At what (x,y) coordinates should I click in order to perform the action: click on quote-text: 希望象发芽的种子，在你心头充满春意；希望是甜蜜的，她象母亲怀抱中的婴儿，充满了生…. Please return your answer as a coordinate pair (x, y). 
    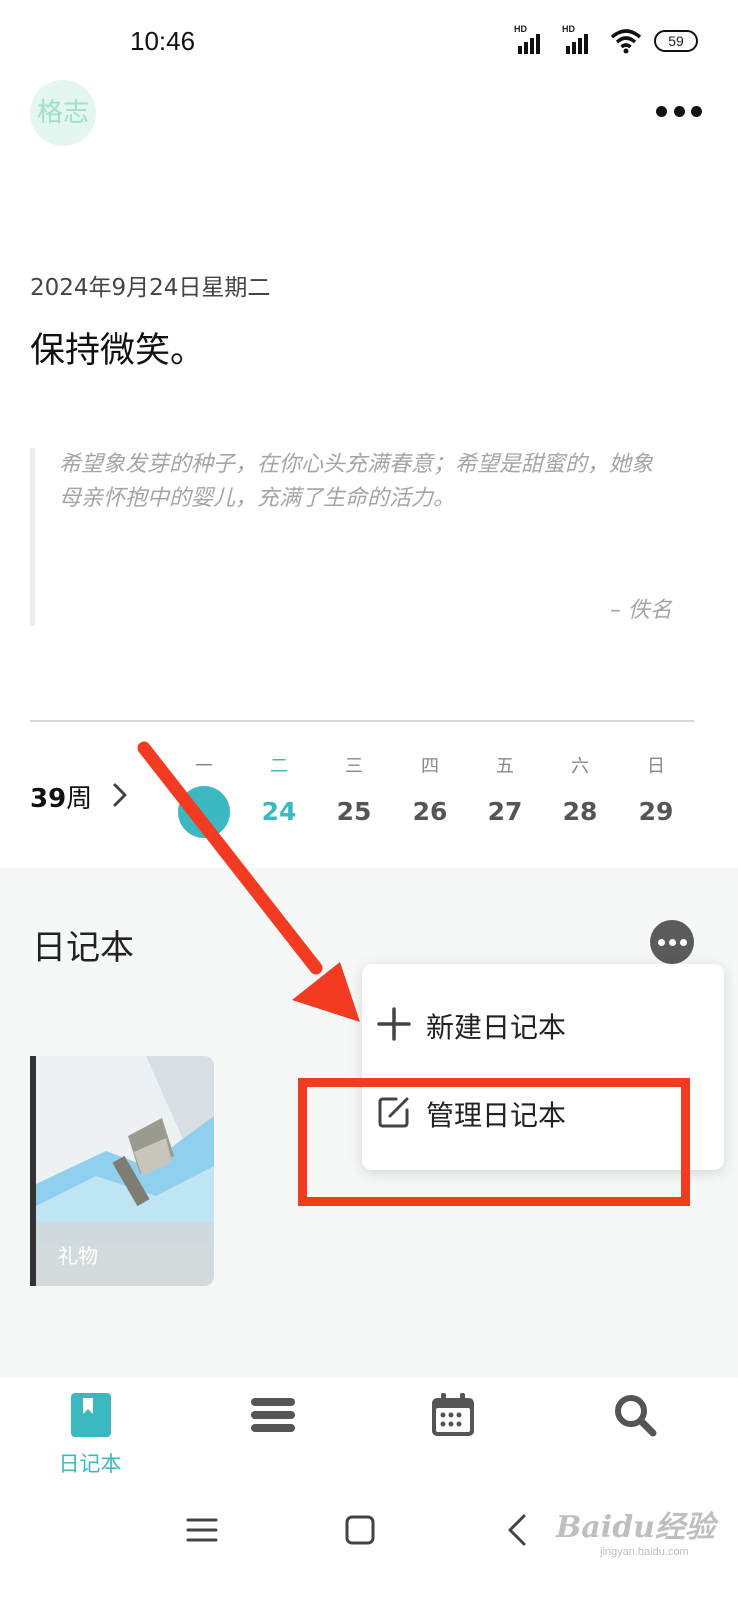
    Looking at the image, I should click on (356, 481).